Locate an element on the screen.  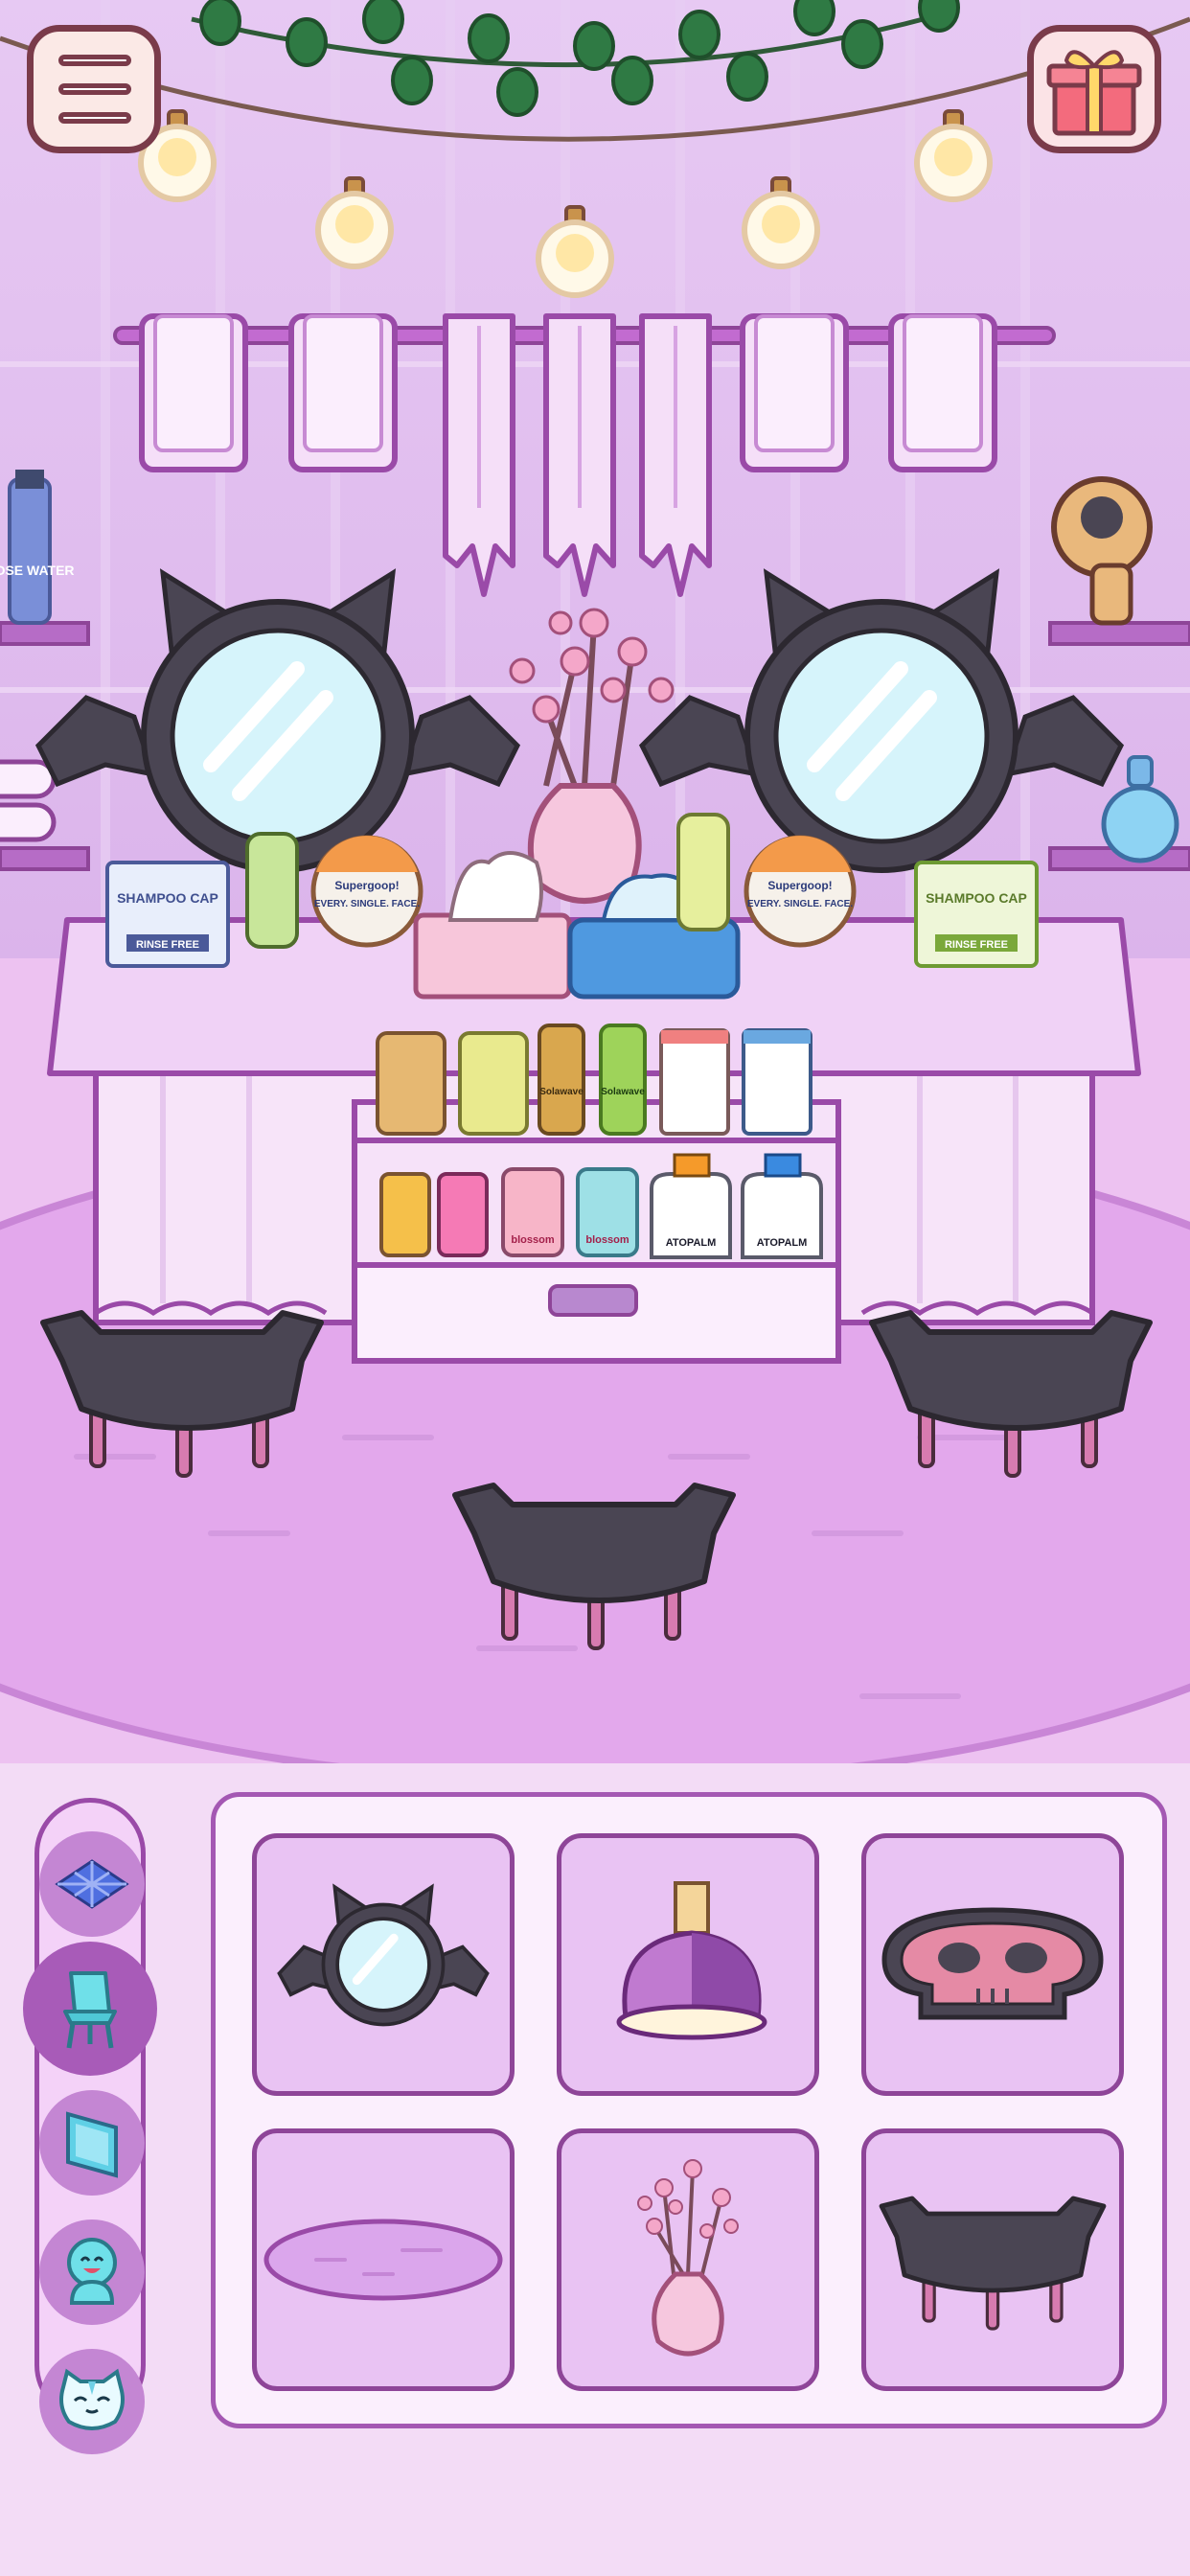
category-character-button is located at coordinates (92, 2272).